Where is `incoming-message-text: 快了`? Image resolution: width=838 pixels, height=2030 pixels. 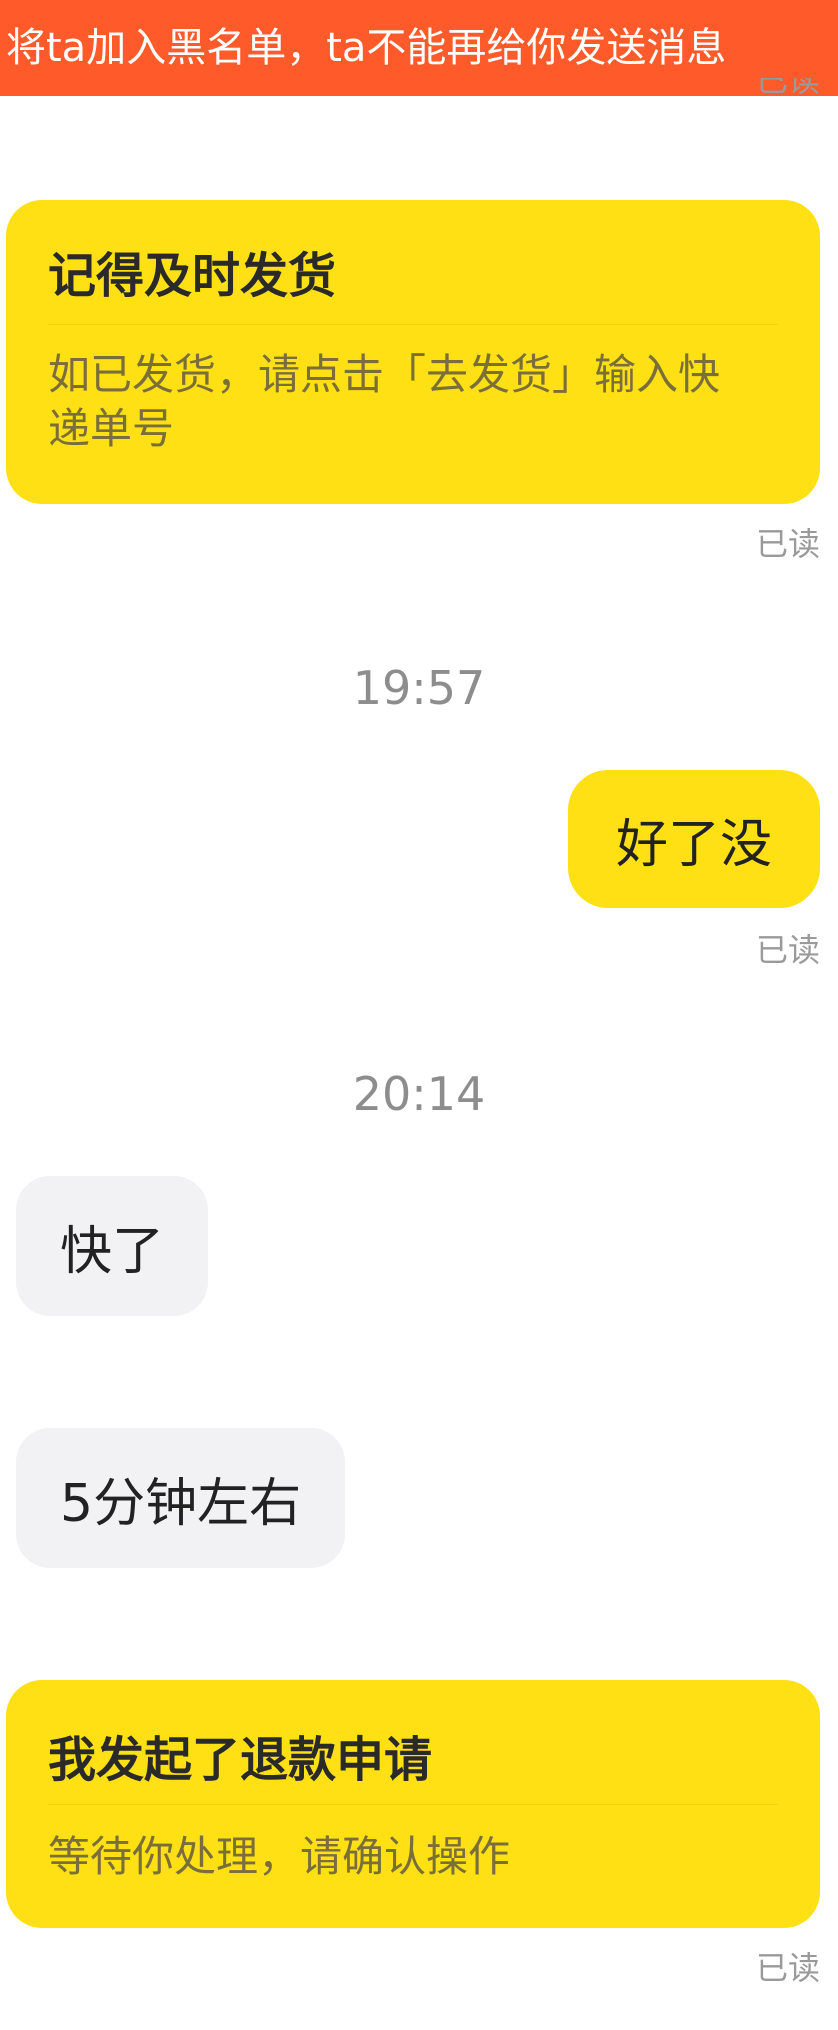 incoming-message-text: 快了 is located at coordinates (112, 1251).